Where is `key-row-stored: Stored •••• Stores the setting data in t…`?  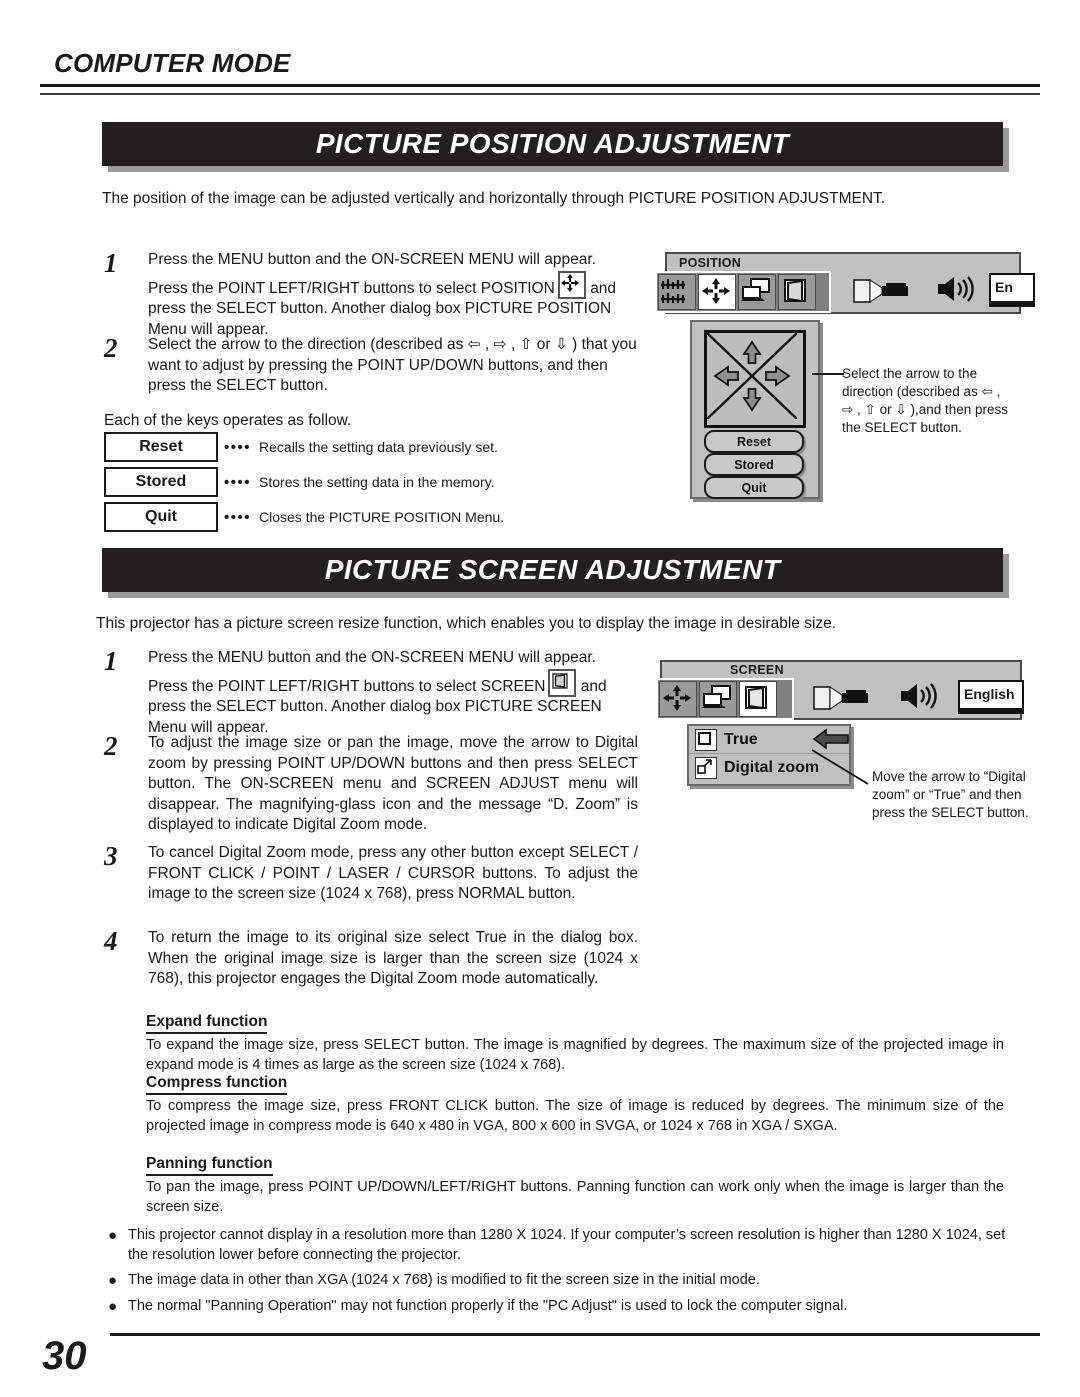
key-row-stored: Stored •••• Stores the setting data in t… is located at coordinates (299, 482).